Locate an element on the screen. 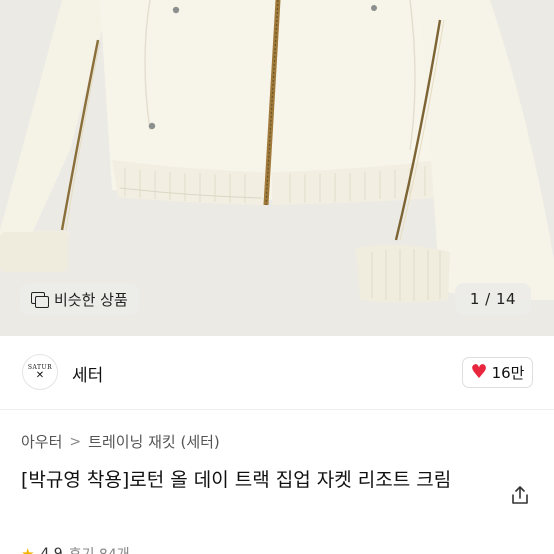  like-button: ♥ 16만 is located at coordinates (497, 372).